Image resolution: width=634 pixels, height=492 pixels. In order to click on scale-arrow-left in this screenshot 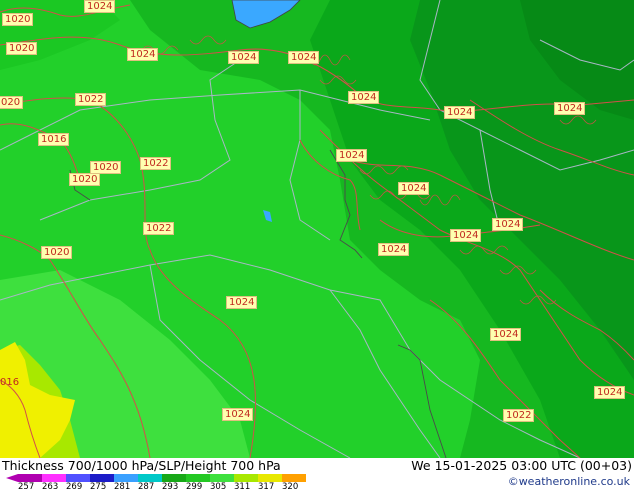, I will do `click(12, 478)`.